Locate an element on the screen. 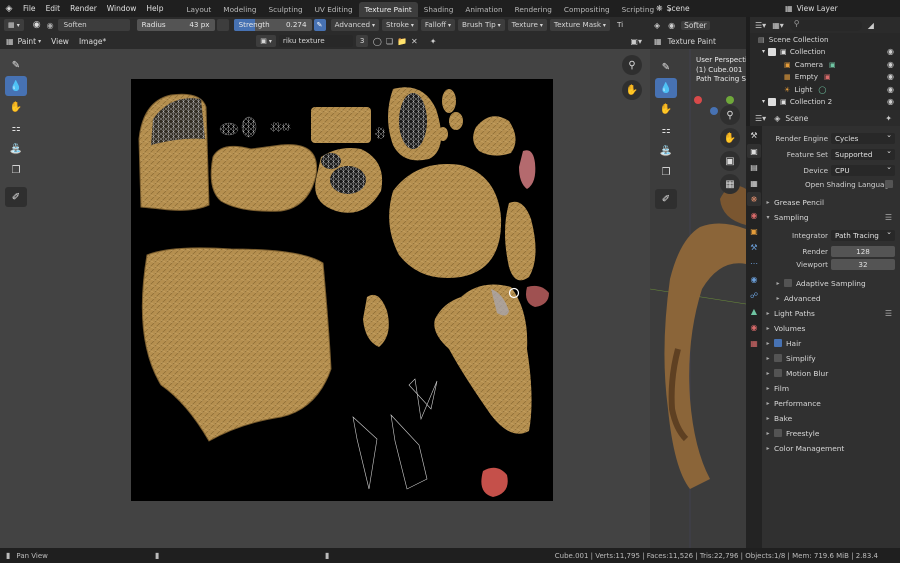 This screenshot has height=563, width=900. viewport-soften-tool-icon: 💧 is located at coordinates (666, 88).